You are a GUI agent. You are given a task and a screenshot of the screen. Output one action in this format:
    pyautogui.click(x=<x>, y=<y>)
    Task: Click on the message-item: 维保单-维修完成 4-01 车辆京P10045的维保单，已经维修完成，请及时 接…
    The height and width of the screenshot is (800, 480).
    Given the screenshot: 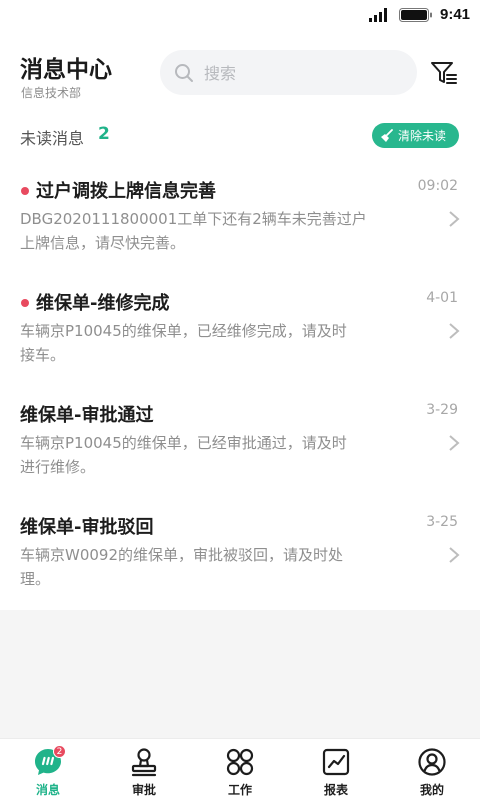 What is the action you would take?
    pyautogui.click(x=240, y=336)
    